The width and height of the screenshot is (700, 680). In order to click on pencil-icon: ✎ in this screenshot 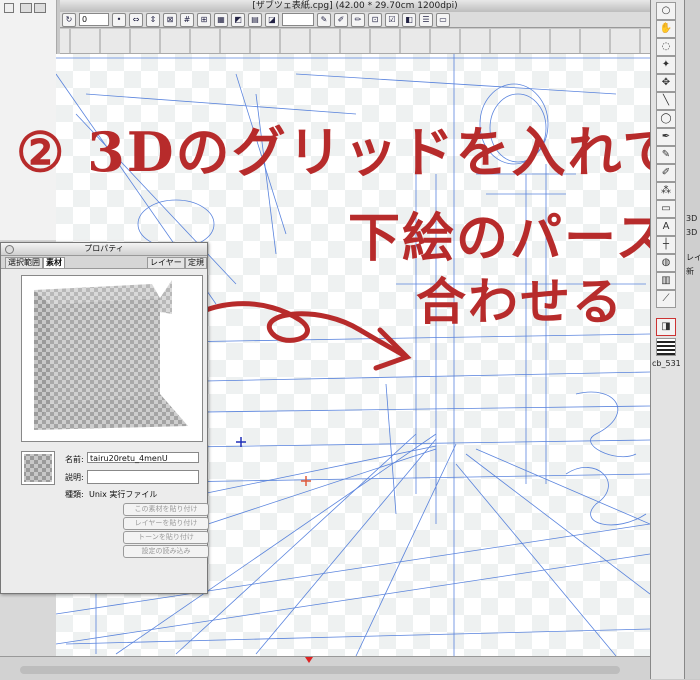, I will do `click(666, 155)`.